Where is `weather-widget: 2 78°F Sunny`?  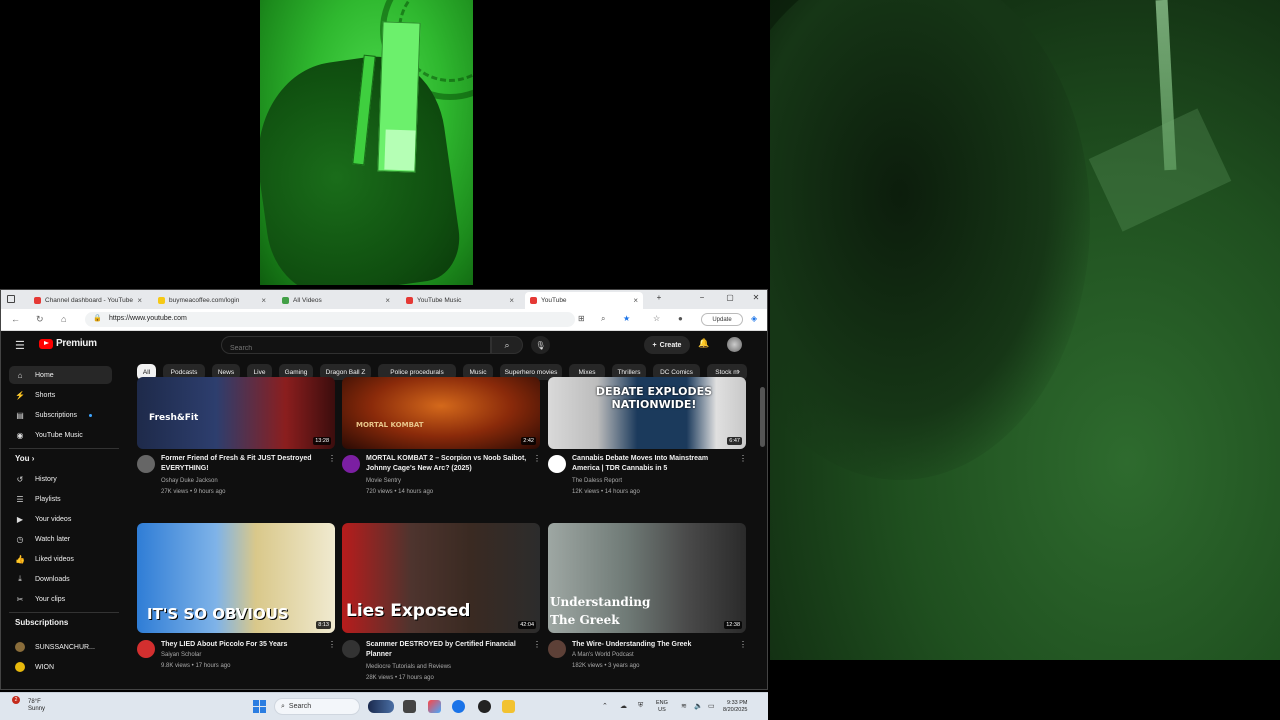 weather-widget: 2 78°F Sunny is located at coordinates (28, 704).